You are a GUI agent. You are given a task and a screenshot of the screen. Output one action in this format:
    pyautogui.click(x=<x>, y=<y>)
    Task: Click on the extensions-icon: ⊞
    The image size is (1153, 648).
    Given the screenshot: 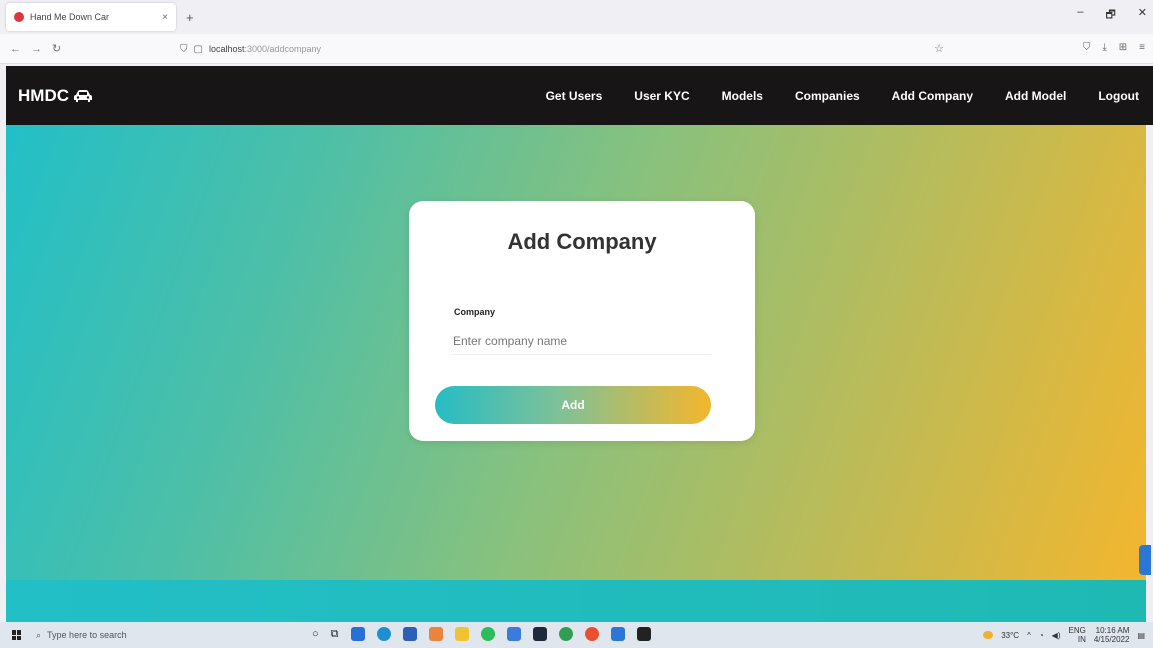 What is the action you would take?
    pyautogui.click(x=1123, y=47)
    